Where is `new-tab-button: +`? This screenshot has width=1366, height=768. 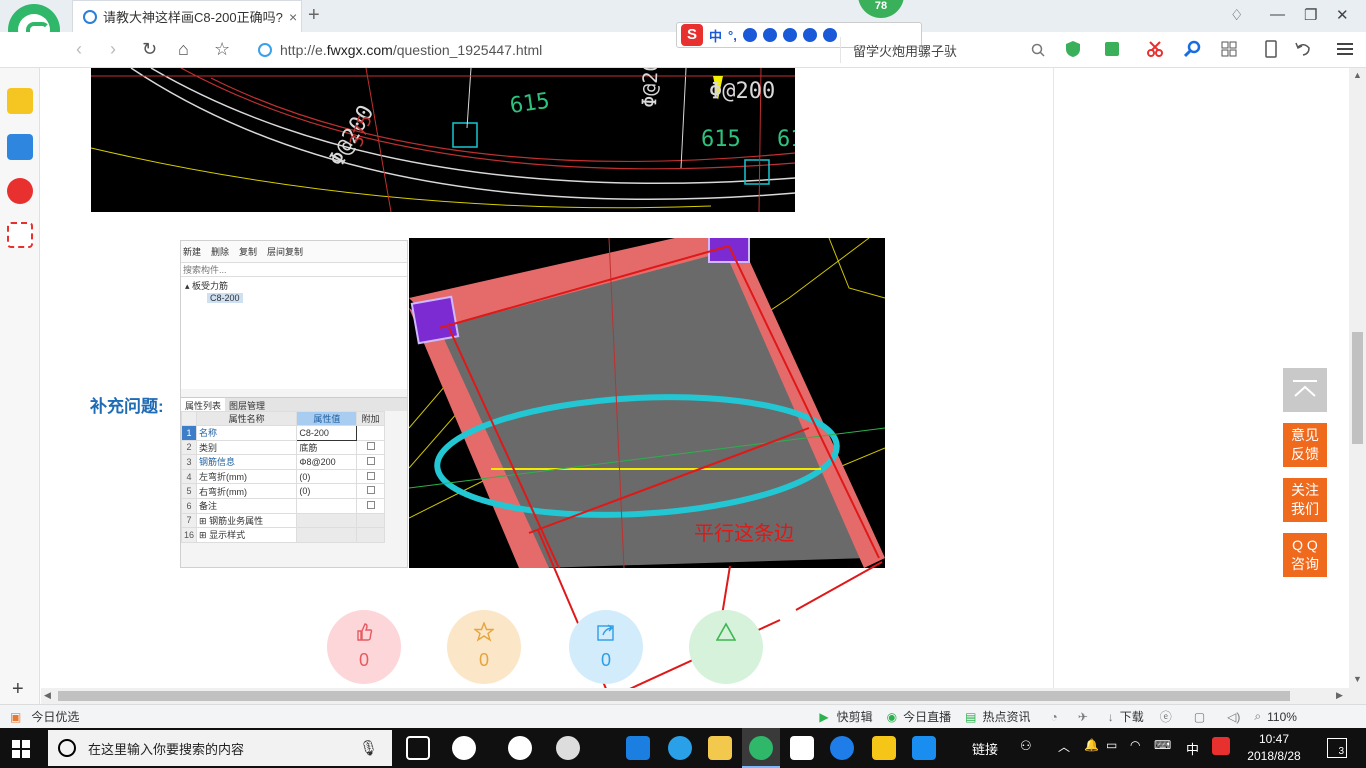
new-tab-button: + is located at coordinates (314, 15).